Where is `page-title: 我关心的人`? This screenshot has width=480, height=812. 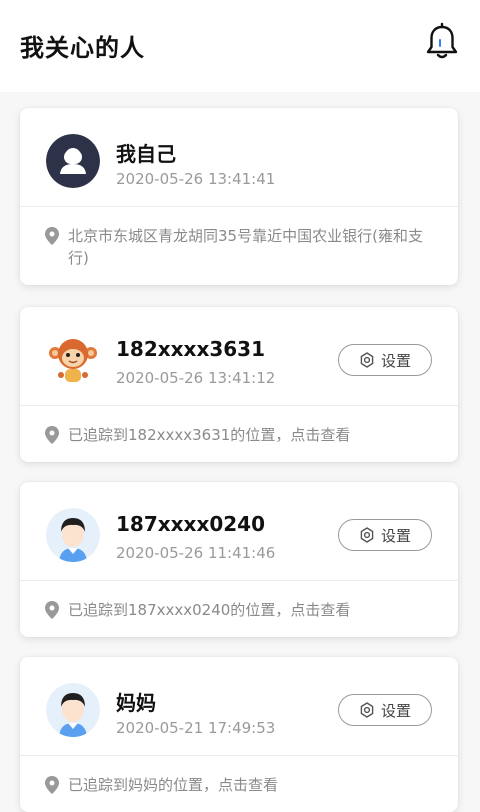
page-title: 我关心的人 is located at coordinates (82, 48).